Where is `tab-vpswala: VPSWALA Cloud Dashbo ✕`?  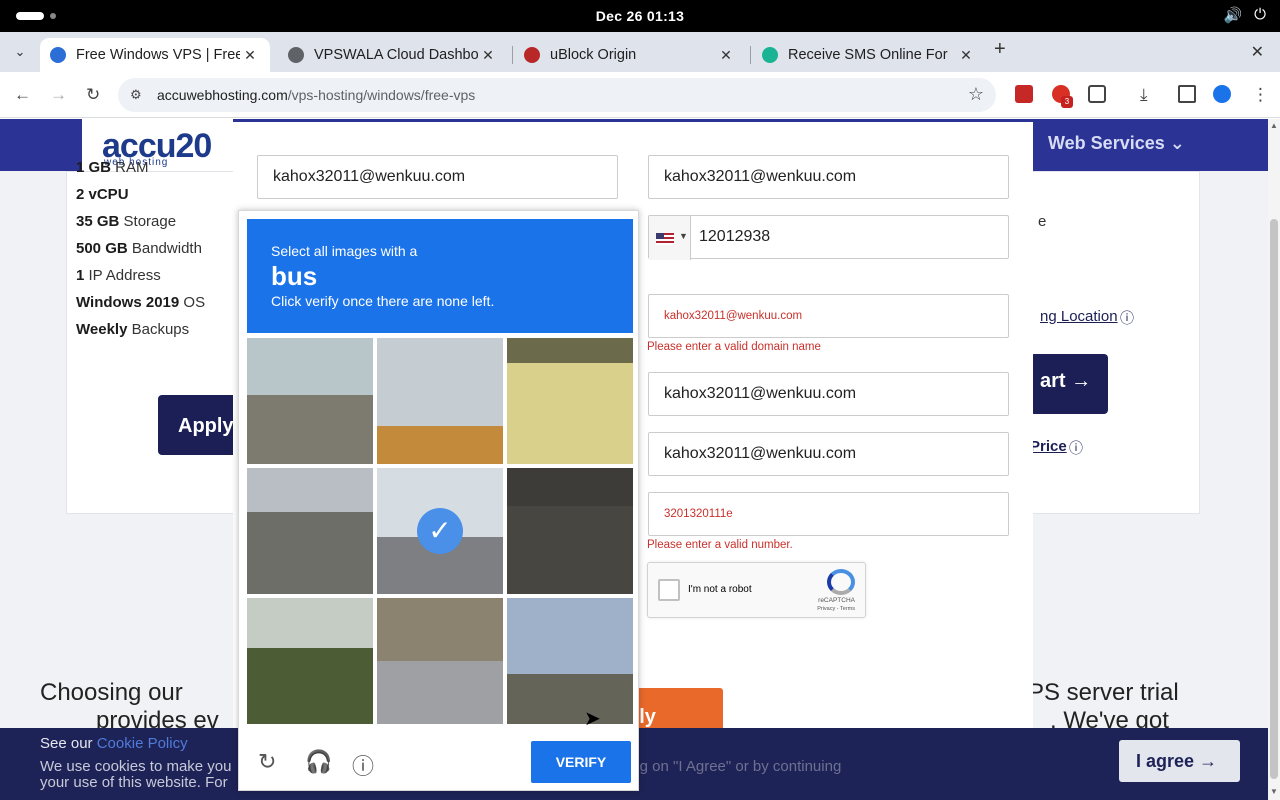 tab-vpswala: VPSWALA Cloud Dashbo ✕ is located at coordinates (393, 55).